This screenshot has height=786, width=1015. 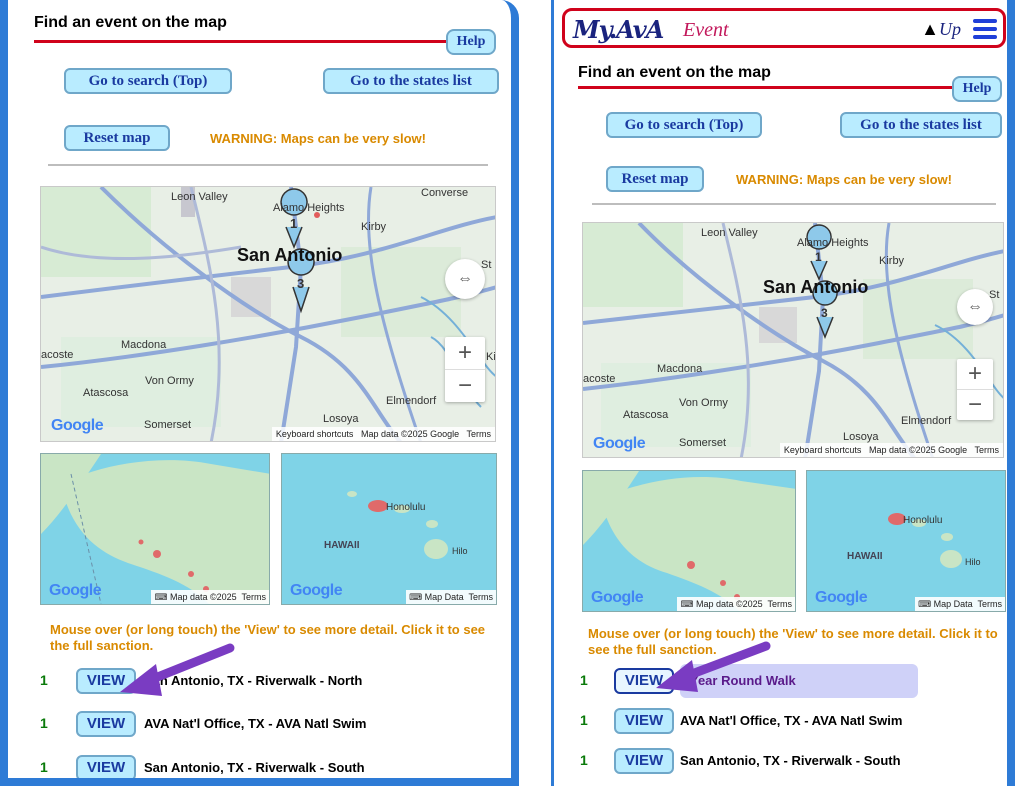 I want to click on annotation-arrow-left-icon, so click(x=177, y=669).